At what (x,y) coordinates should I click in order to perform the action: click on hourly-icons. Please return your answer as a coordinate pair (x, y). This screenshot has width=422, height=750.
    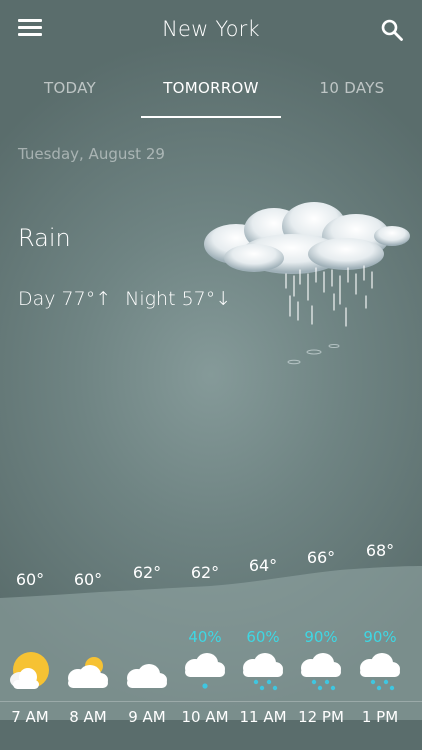
    Looking at the image, I should click on (211, 672).